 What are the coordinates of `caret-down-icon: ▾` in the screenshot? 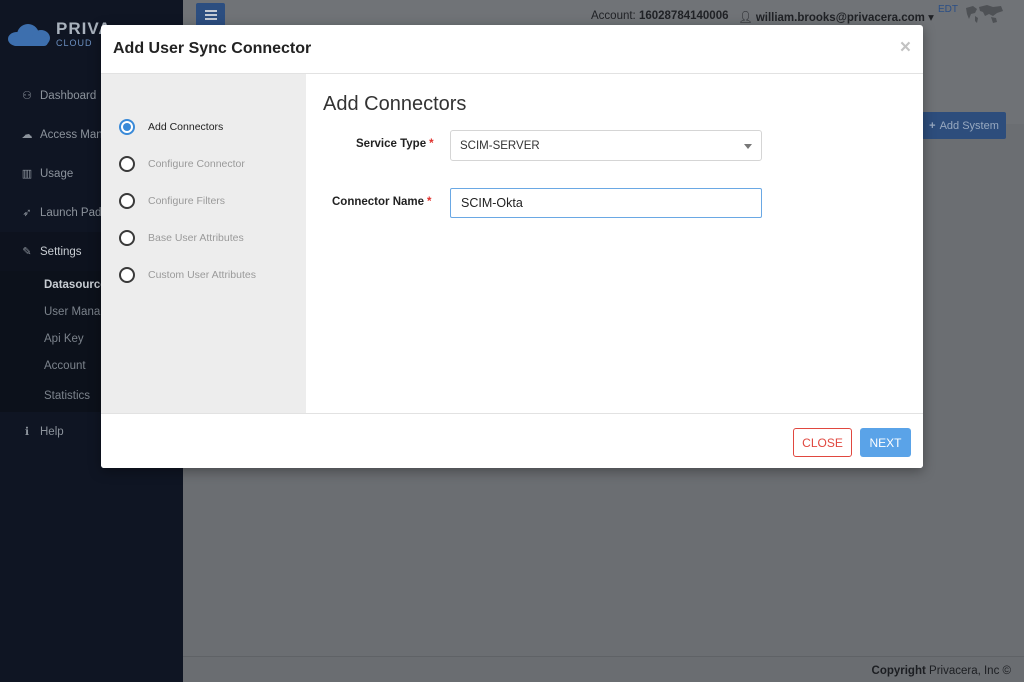 It's located at (931, 18).